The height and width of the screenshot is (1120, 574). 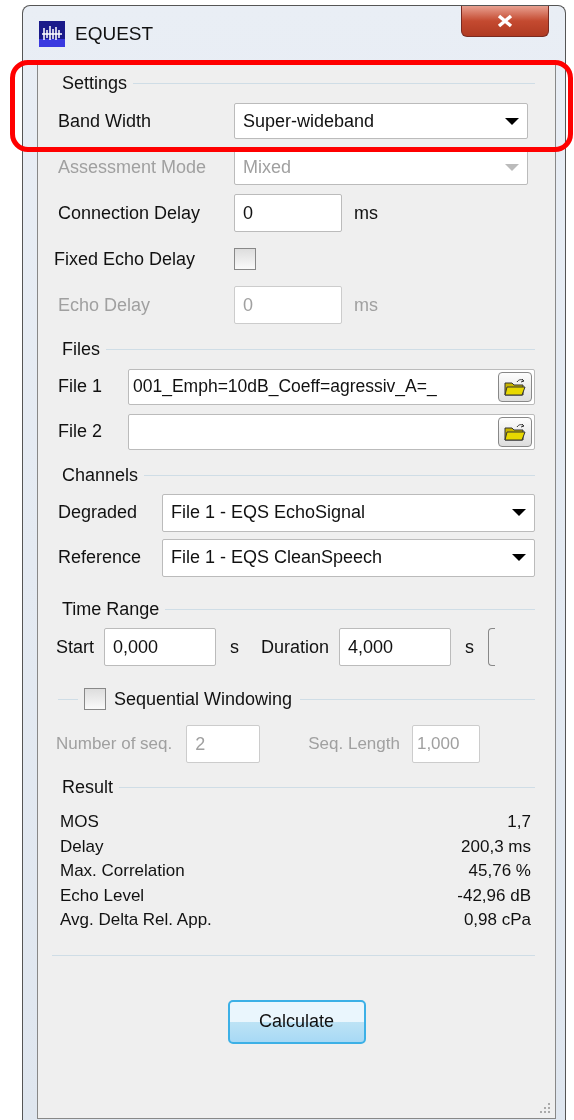 What do you see at coordinates (497, 920) in the screenshot?
I see `result-value: 0,98 cPa` at bounding box center [497, 920].